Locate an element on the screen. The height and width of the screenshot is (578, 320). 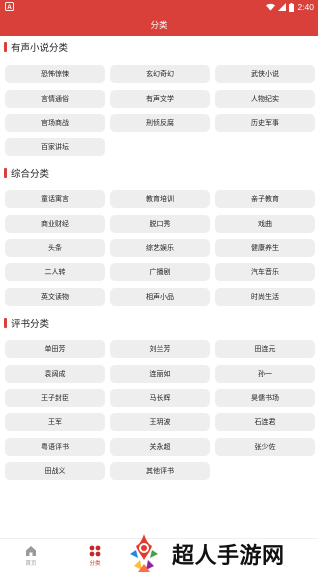
status-time: 2:40 is located at coordinates (305, 7).